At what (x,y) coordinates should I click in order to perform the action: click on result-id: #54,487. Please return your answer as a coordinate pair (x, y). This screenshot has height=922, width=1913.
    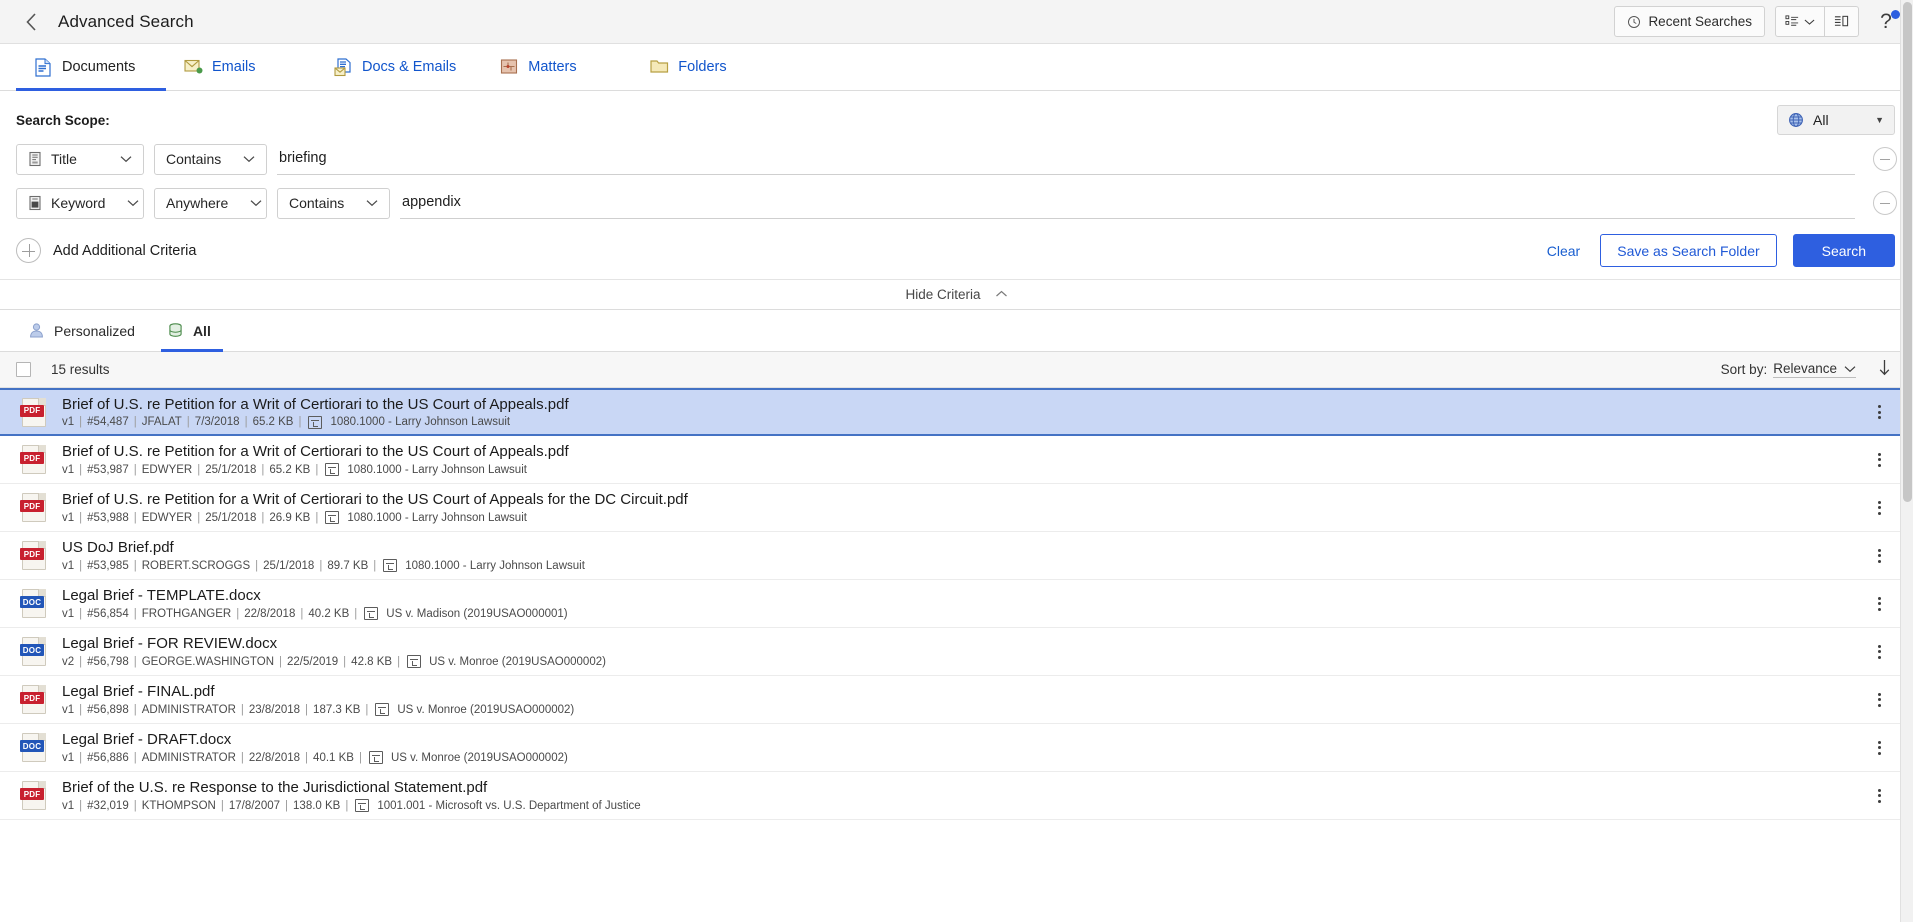
    Looking at the image, I should click on (108, 422).